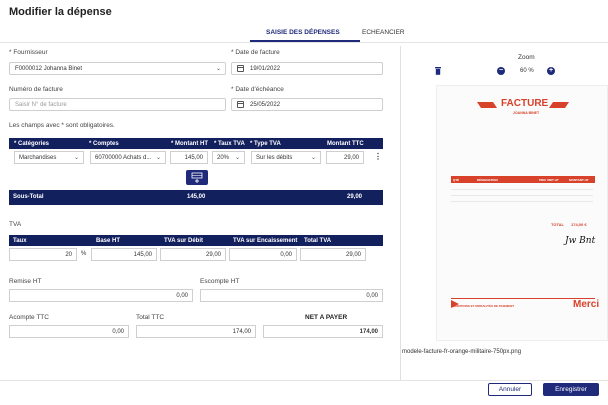 The height and width of the screenshot is (405, 608). What do you see at coordinates (69, 331) in the screenshot?
I see `acompte-input: 0,00` at bounding box center [69, 331].